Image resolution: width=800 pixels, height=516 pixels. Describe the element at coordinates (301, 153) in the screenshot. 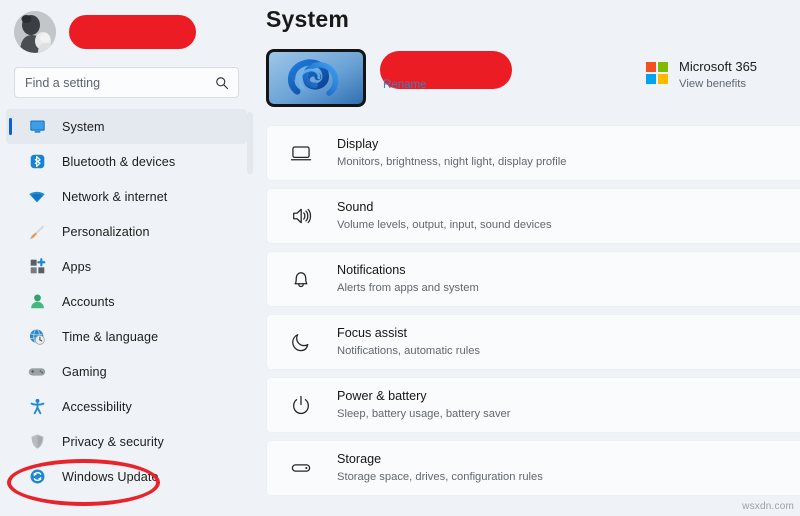

I see `display-monitor-icon` at that location.